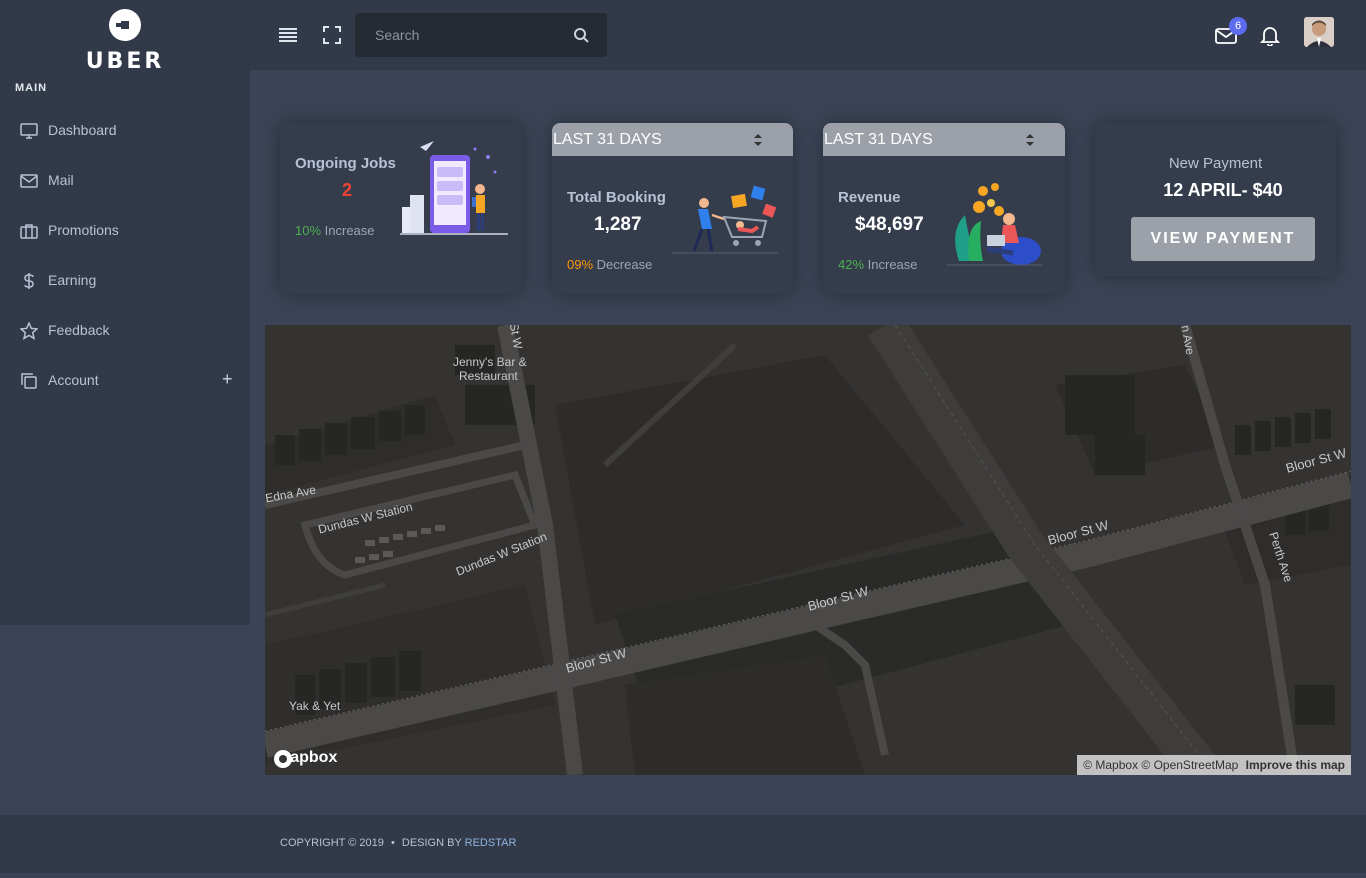 Image resolution: width=1366 pixels, height=878 pixels. What do you see at coordinates (125, 330) in the screenshot?
I see `sidebar-item-feedback: Feedback` at bounding box center [125, 330].